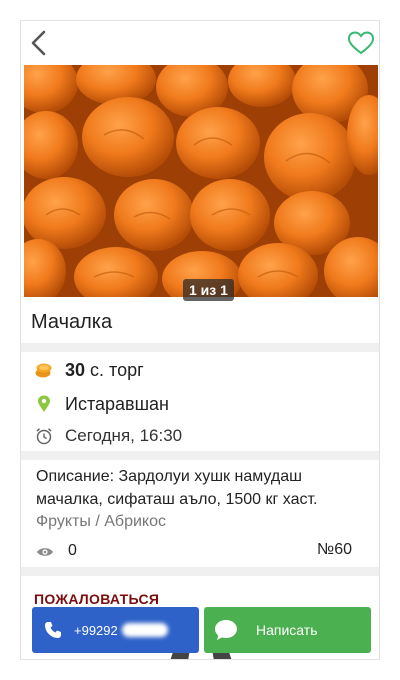 Image resolution: width=400 pixels, height=680 pixels. I want to click on phone-icon, so click(53, 630).